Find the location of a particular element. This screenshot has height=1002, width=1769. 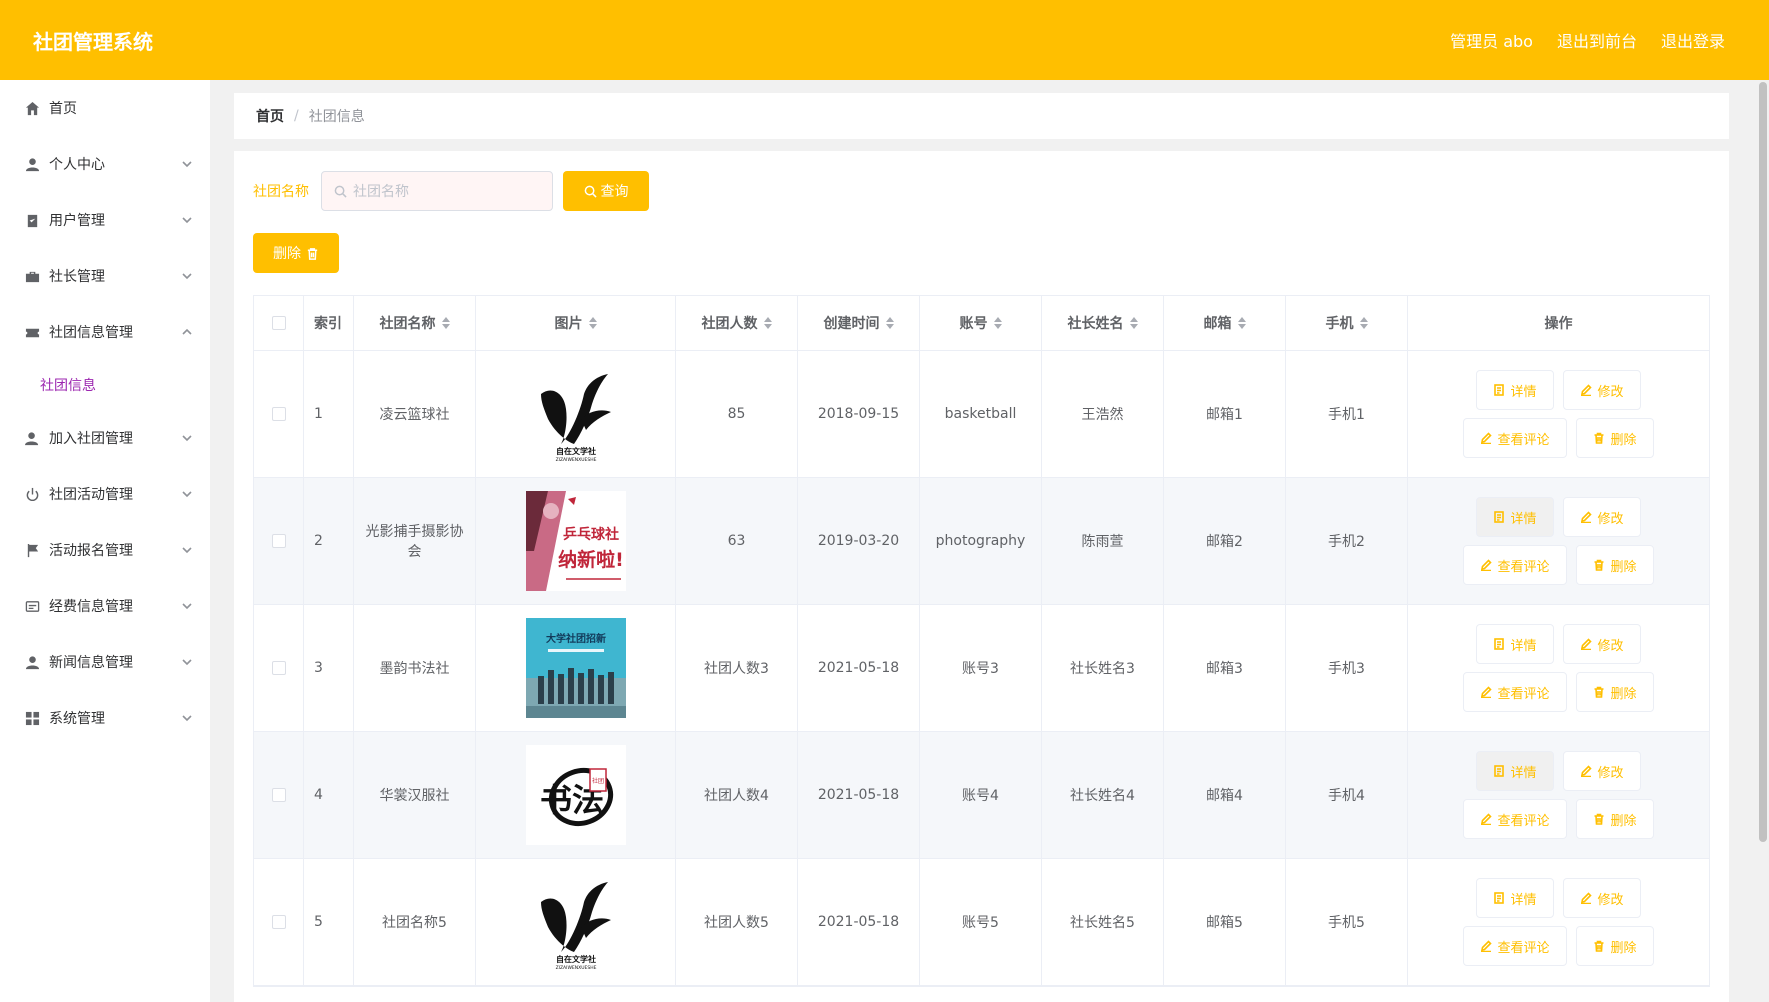

header-email: 邮箱 is located at coordinates (1225, 323).